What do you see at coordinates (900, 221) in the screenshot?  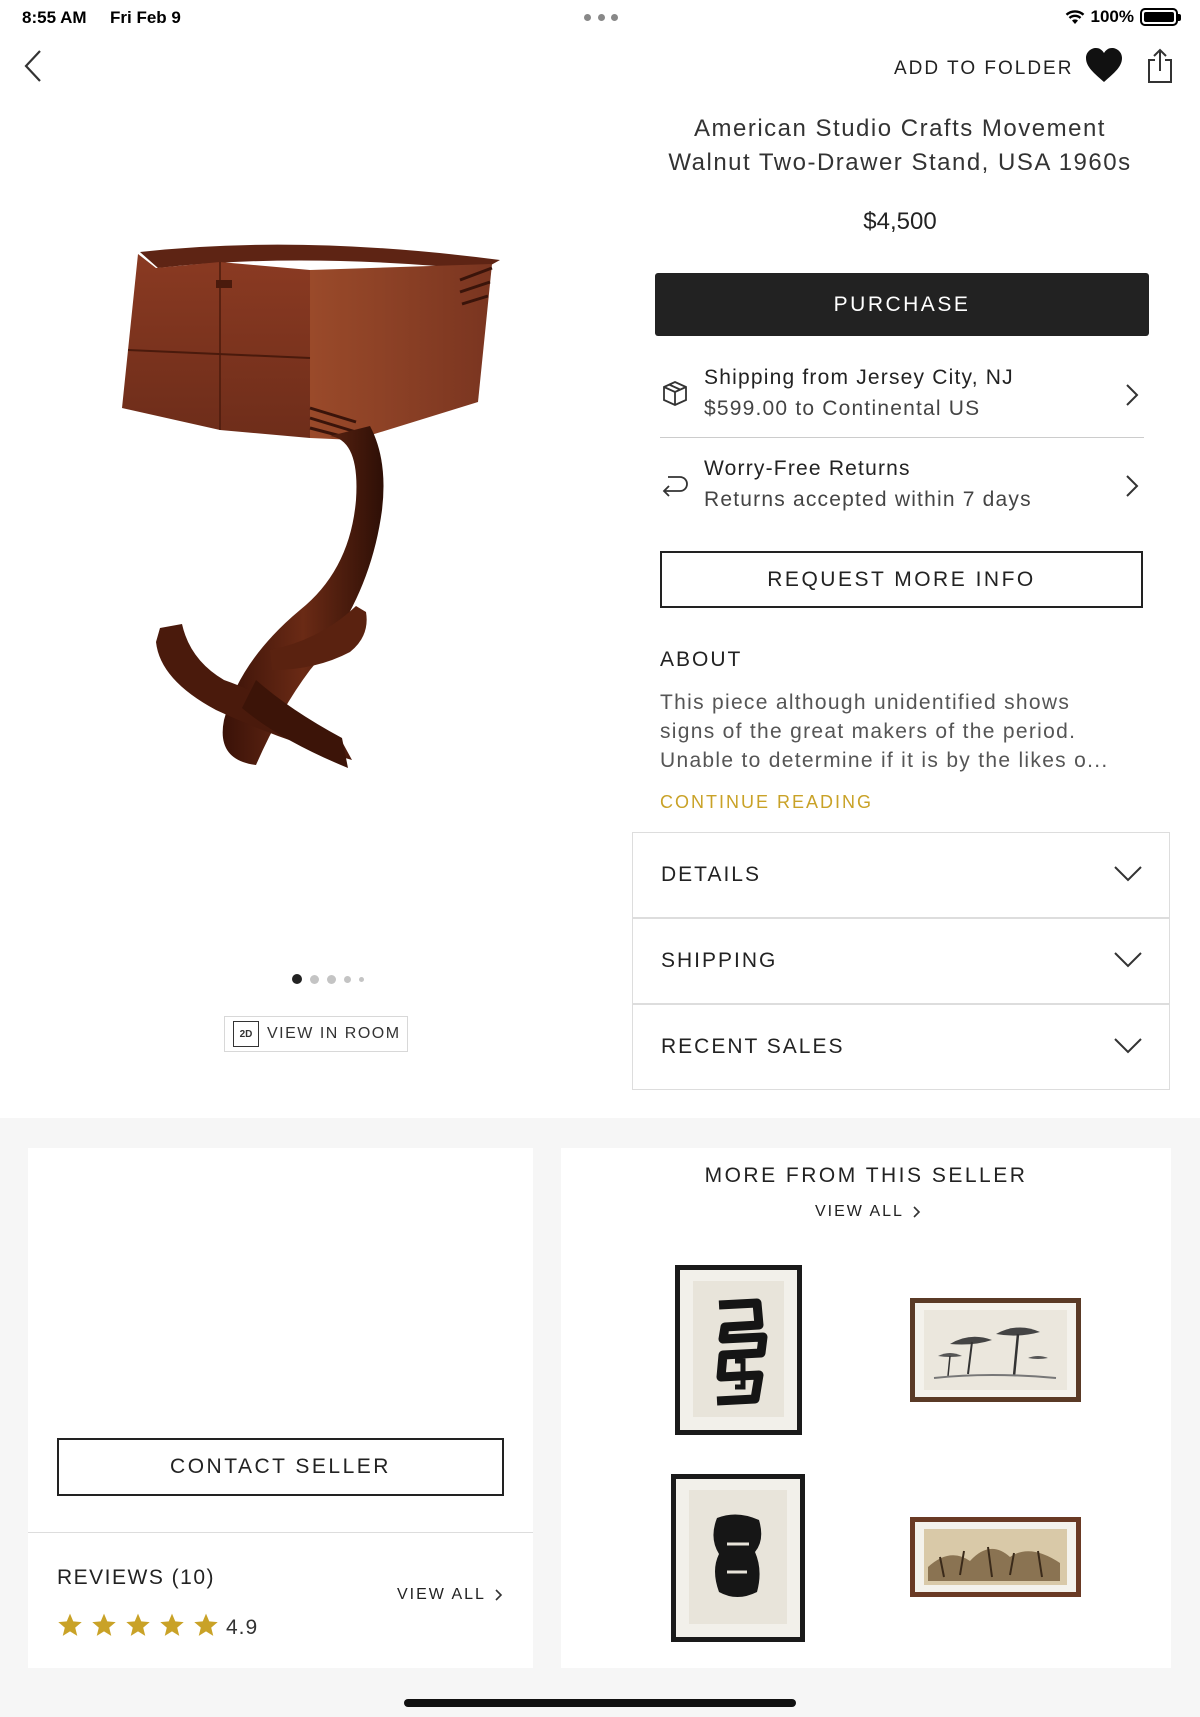 I see `product-price: $4,500` at bounding box center [900, 221].